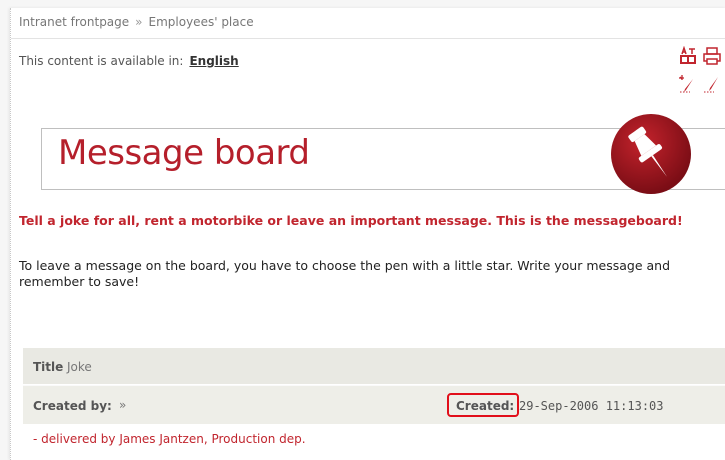 This screenshot has height=460, width=725. I want to click on title-label: Title, so click(48, 367).